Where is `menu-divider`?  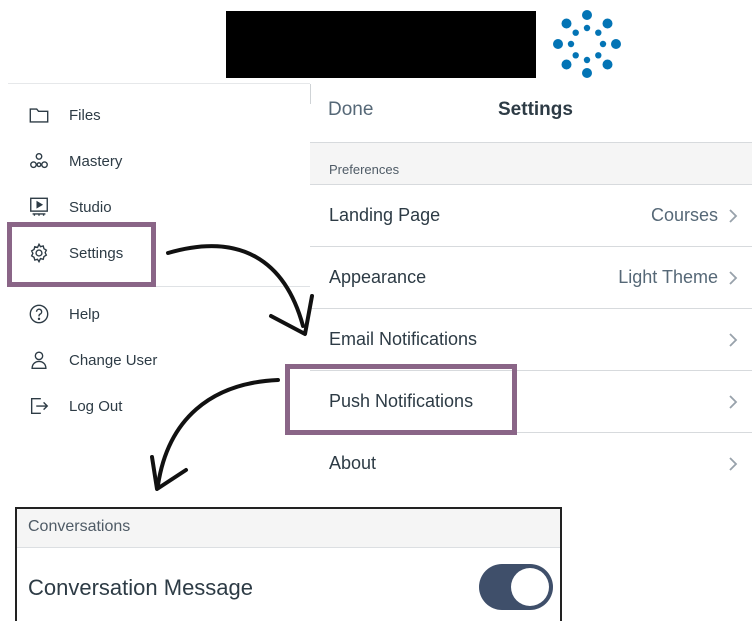 menu-divider is located at coordinates (159, 83).